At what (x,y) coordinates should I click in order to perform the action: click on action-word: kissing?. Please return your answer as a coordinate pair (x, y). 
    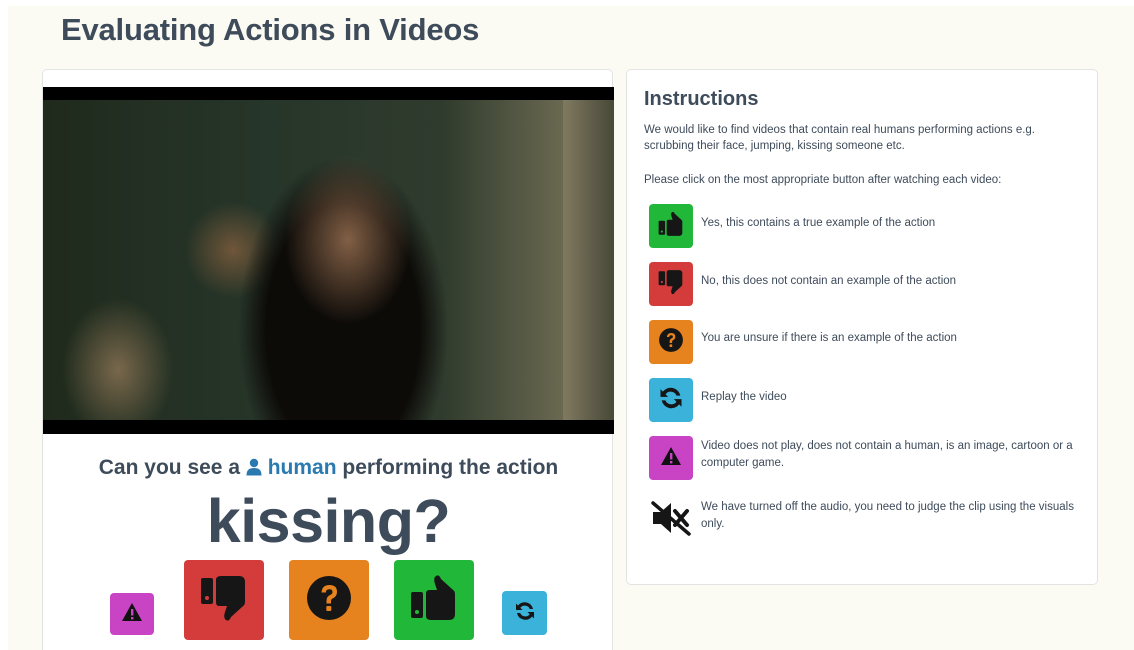
    Looking at the image, I should click on (328, 521).